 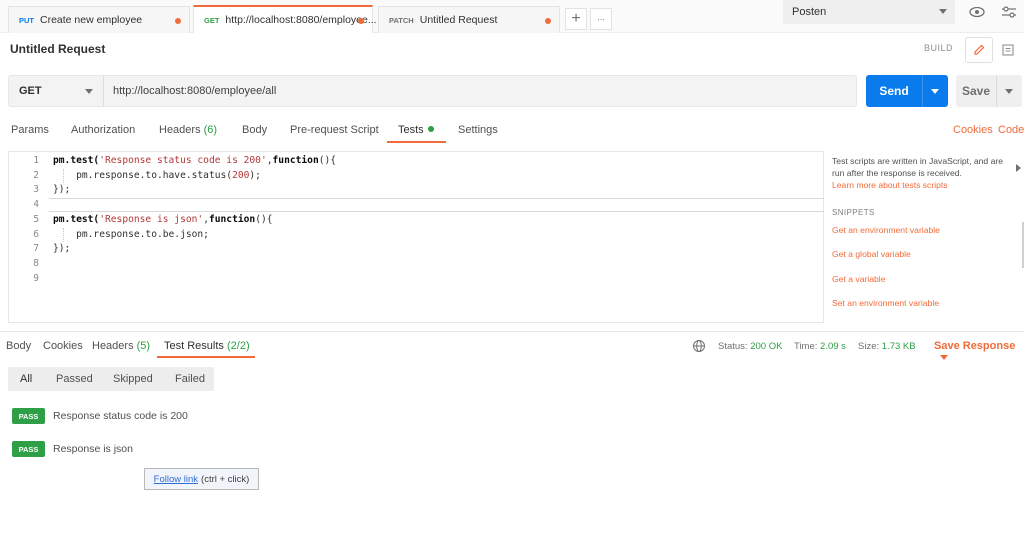 What do you see at coordinates (133, 379) in the screenshot?
I see `filter-skipped: Skipped` at bounding box center [133, 379].